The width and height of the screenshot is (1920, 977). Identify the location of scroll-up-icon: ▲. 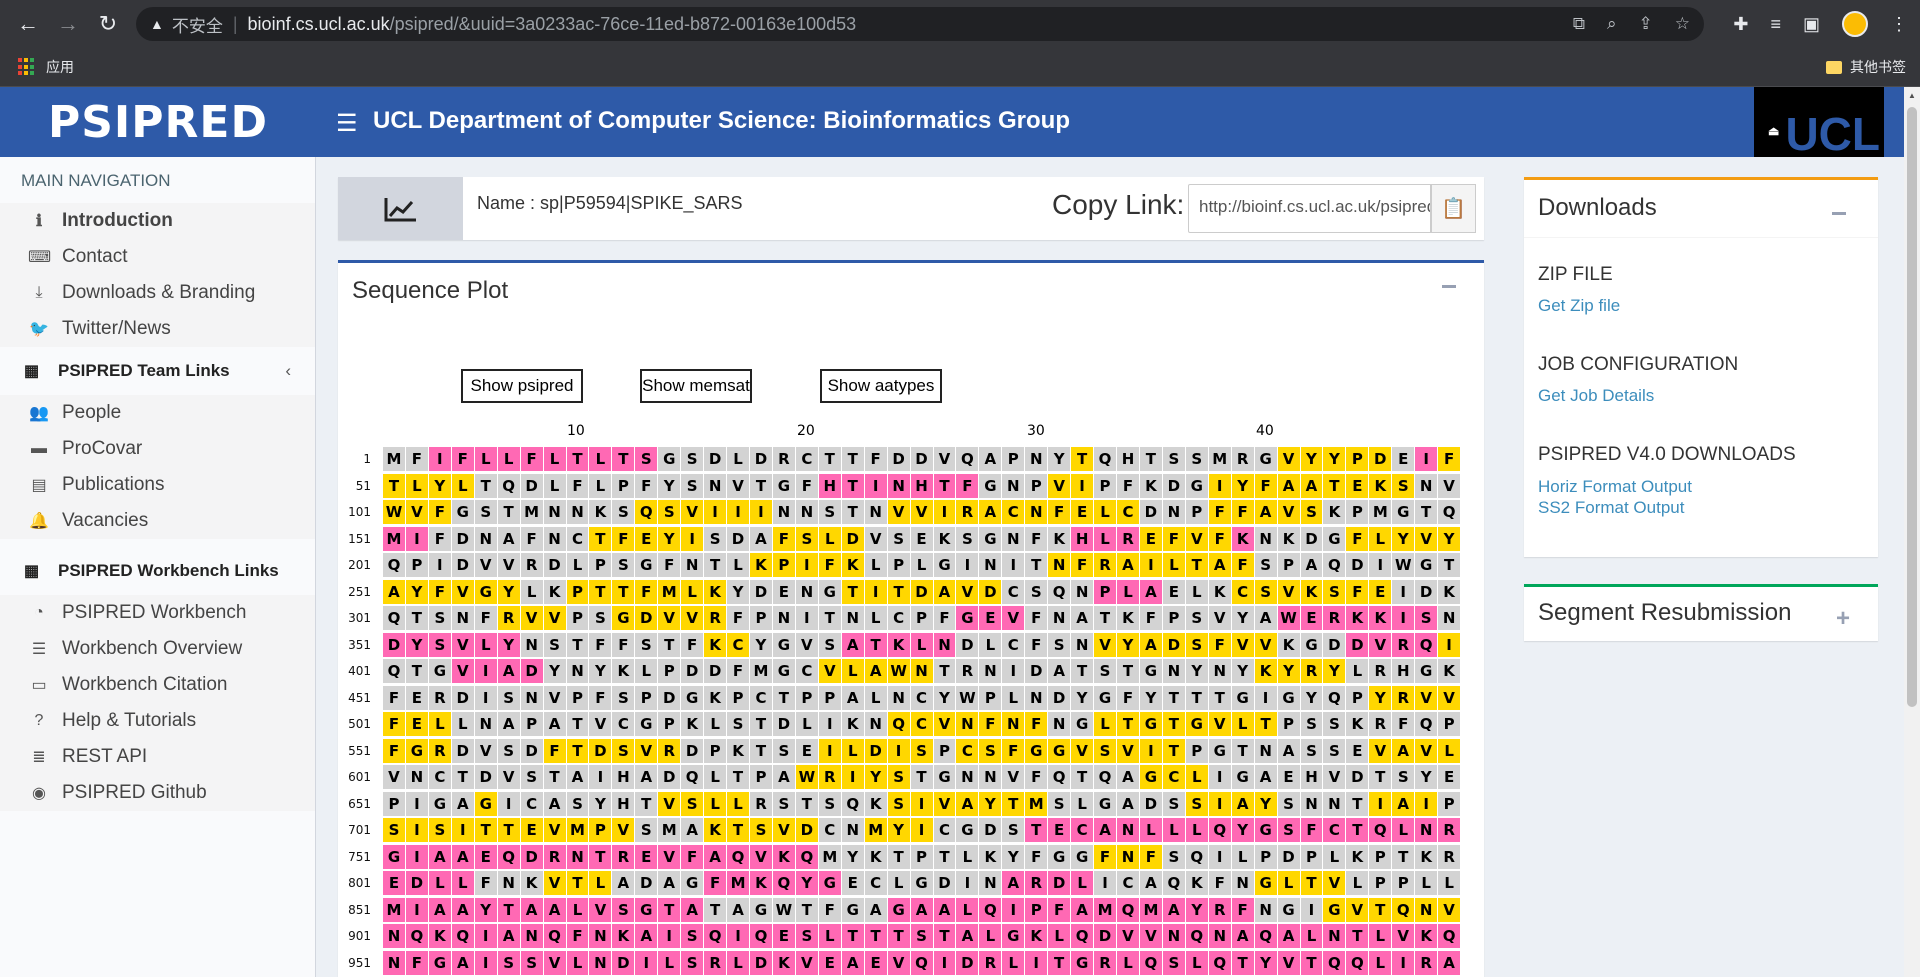
(1912, 95).